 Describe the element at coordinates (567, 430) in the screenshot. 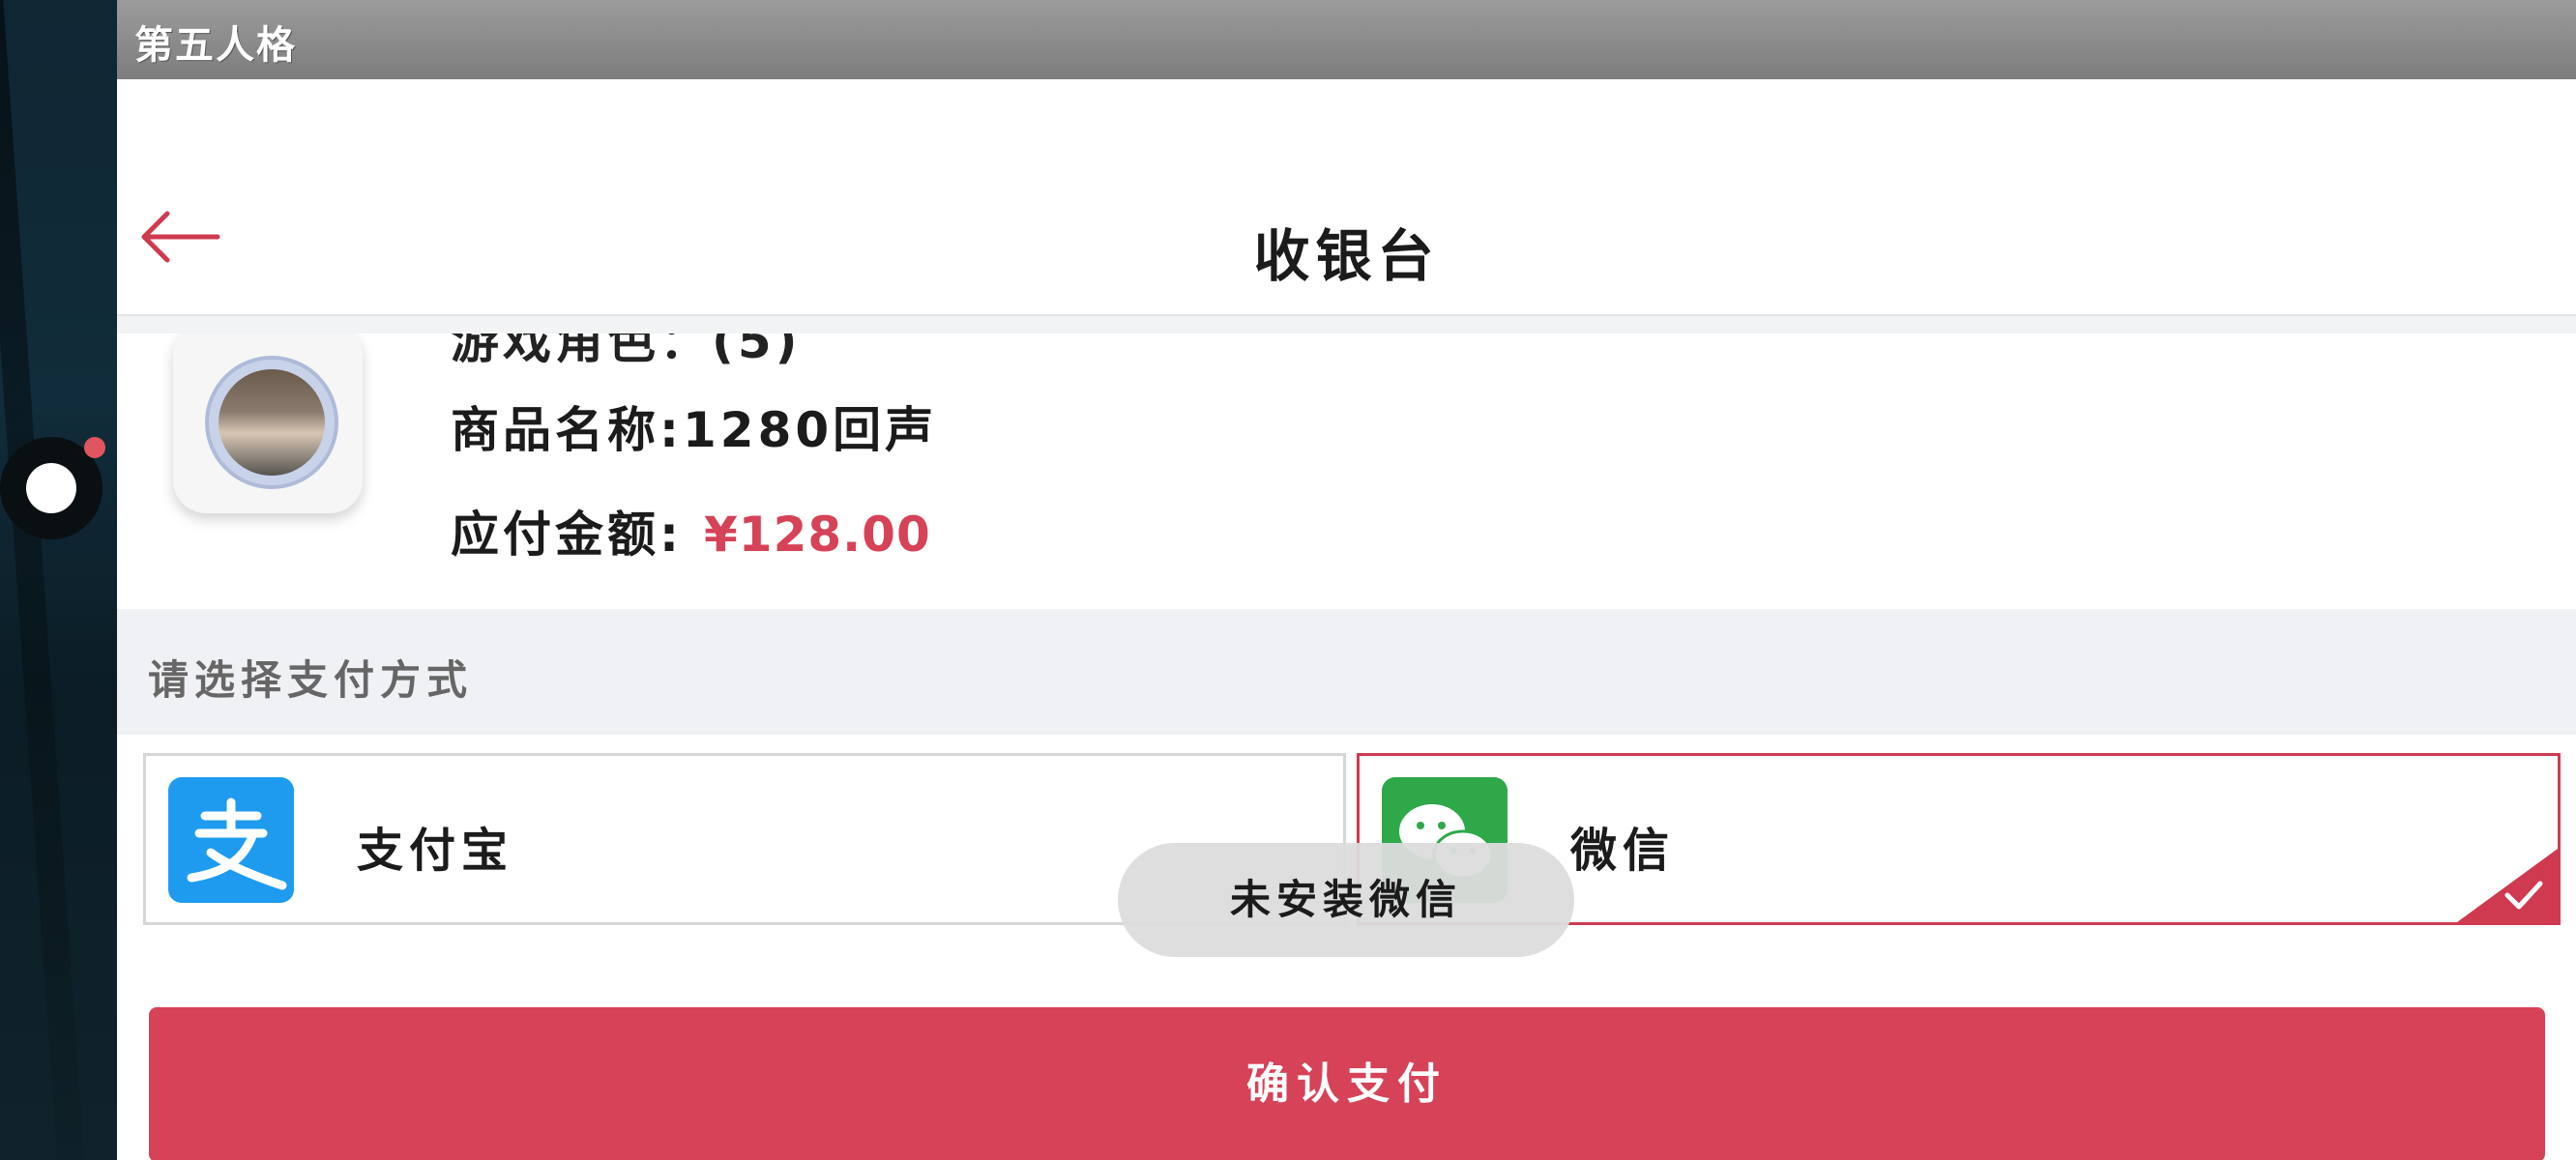

I see `product-name-label: 商品名称:` at that location.